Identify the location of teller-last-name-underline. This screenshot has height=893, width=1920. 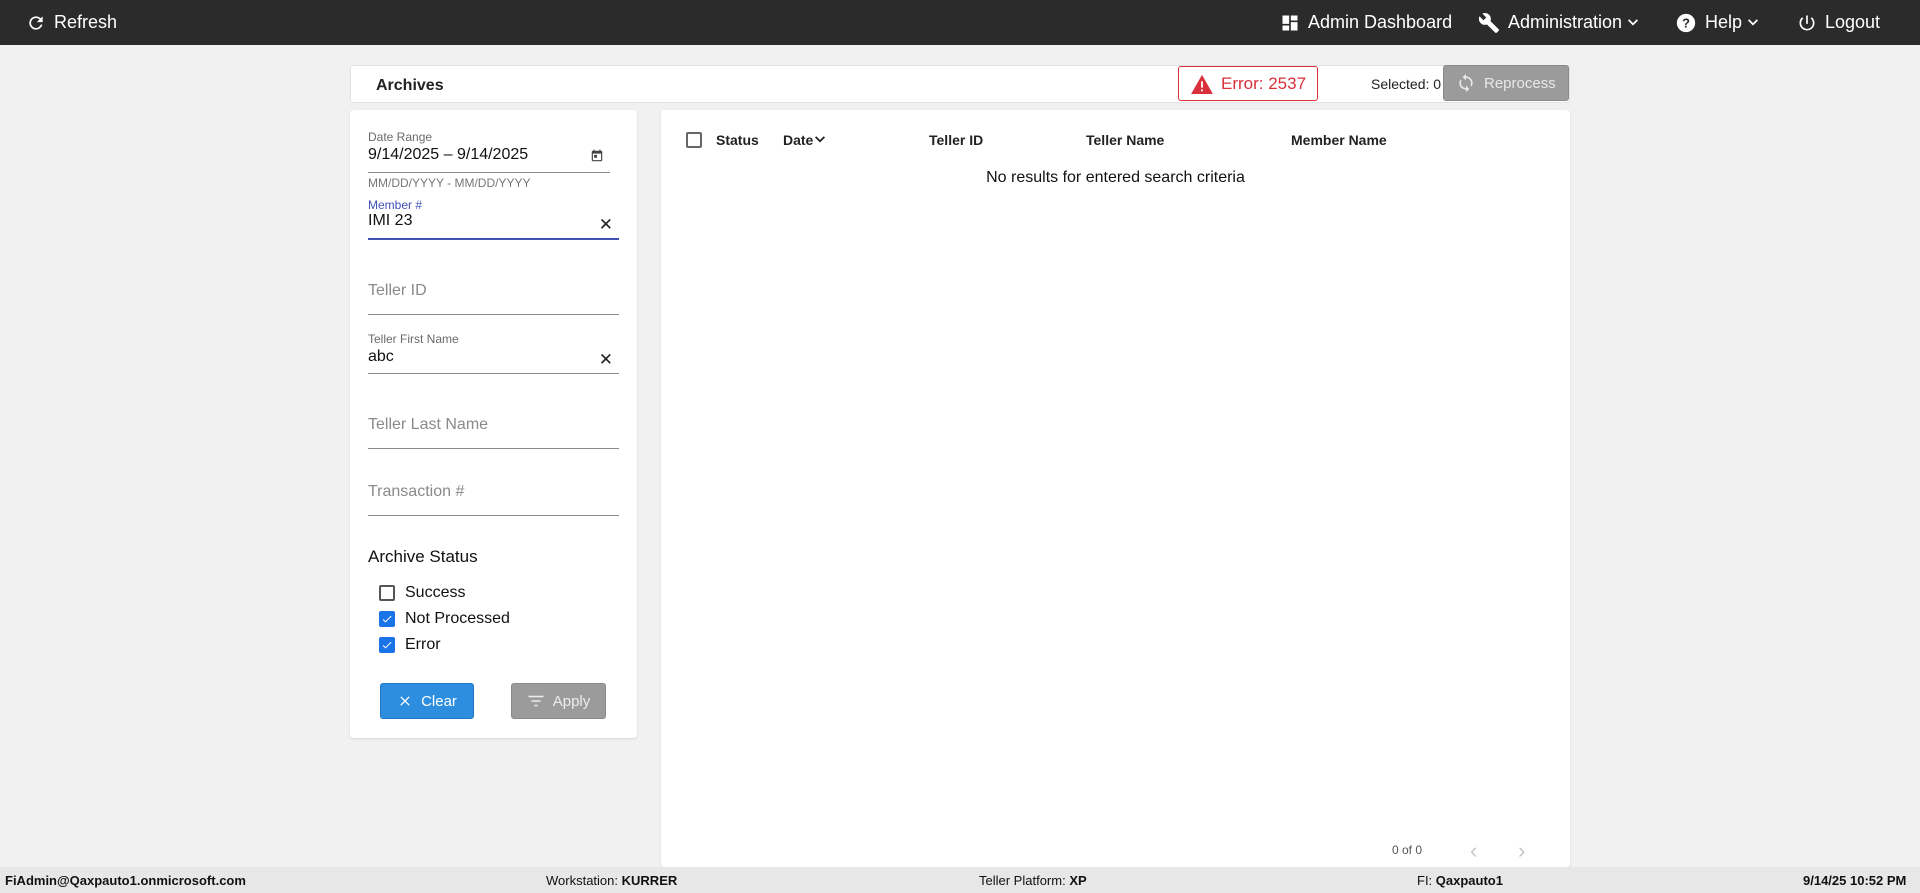
(493, 448).